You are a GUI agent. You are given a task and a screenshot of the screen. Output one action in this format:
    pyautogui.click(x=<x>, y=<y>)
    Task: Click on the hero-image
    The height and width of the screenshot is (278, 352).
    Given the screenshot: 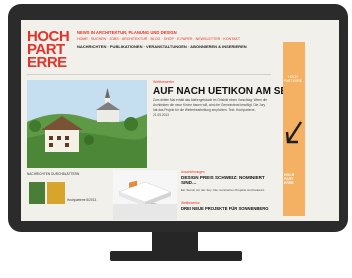 What is the action you would take?
    pyautogui.click(x=87, y=124)
    